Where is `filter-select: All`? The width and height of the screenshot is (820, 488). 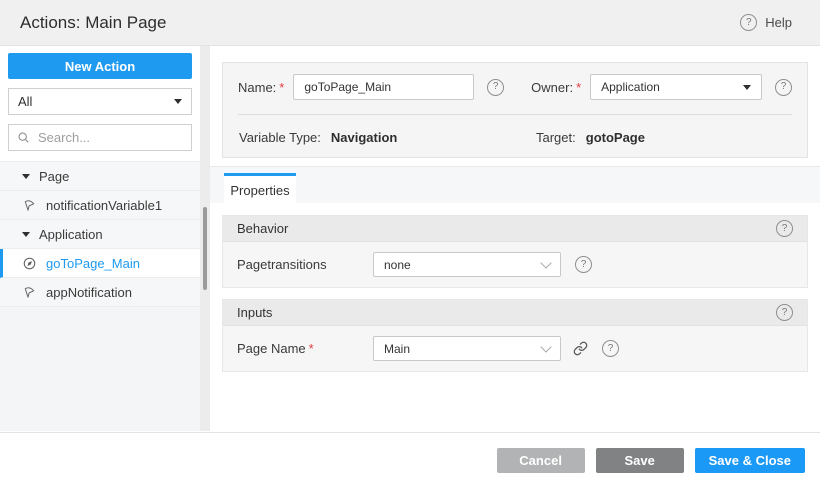
filter-select: All is located at coordinates (100, 101).